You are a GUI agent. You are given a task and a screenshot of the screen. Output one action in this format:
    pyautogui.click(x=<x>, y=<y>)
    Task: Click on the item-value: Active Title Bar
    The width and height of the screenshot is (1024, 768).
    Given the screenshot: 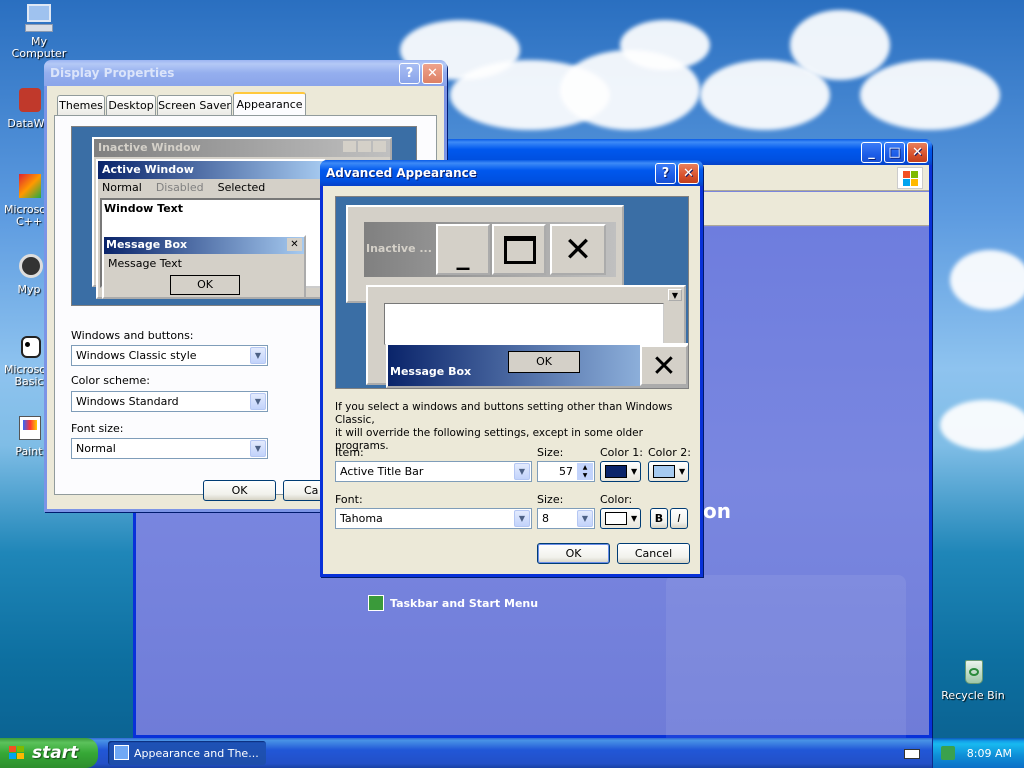 What is the action you would take?
    pyautogui.click(x=382, y=471)
    